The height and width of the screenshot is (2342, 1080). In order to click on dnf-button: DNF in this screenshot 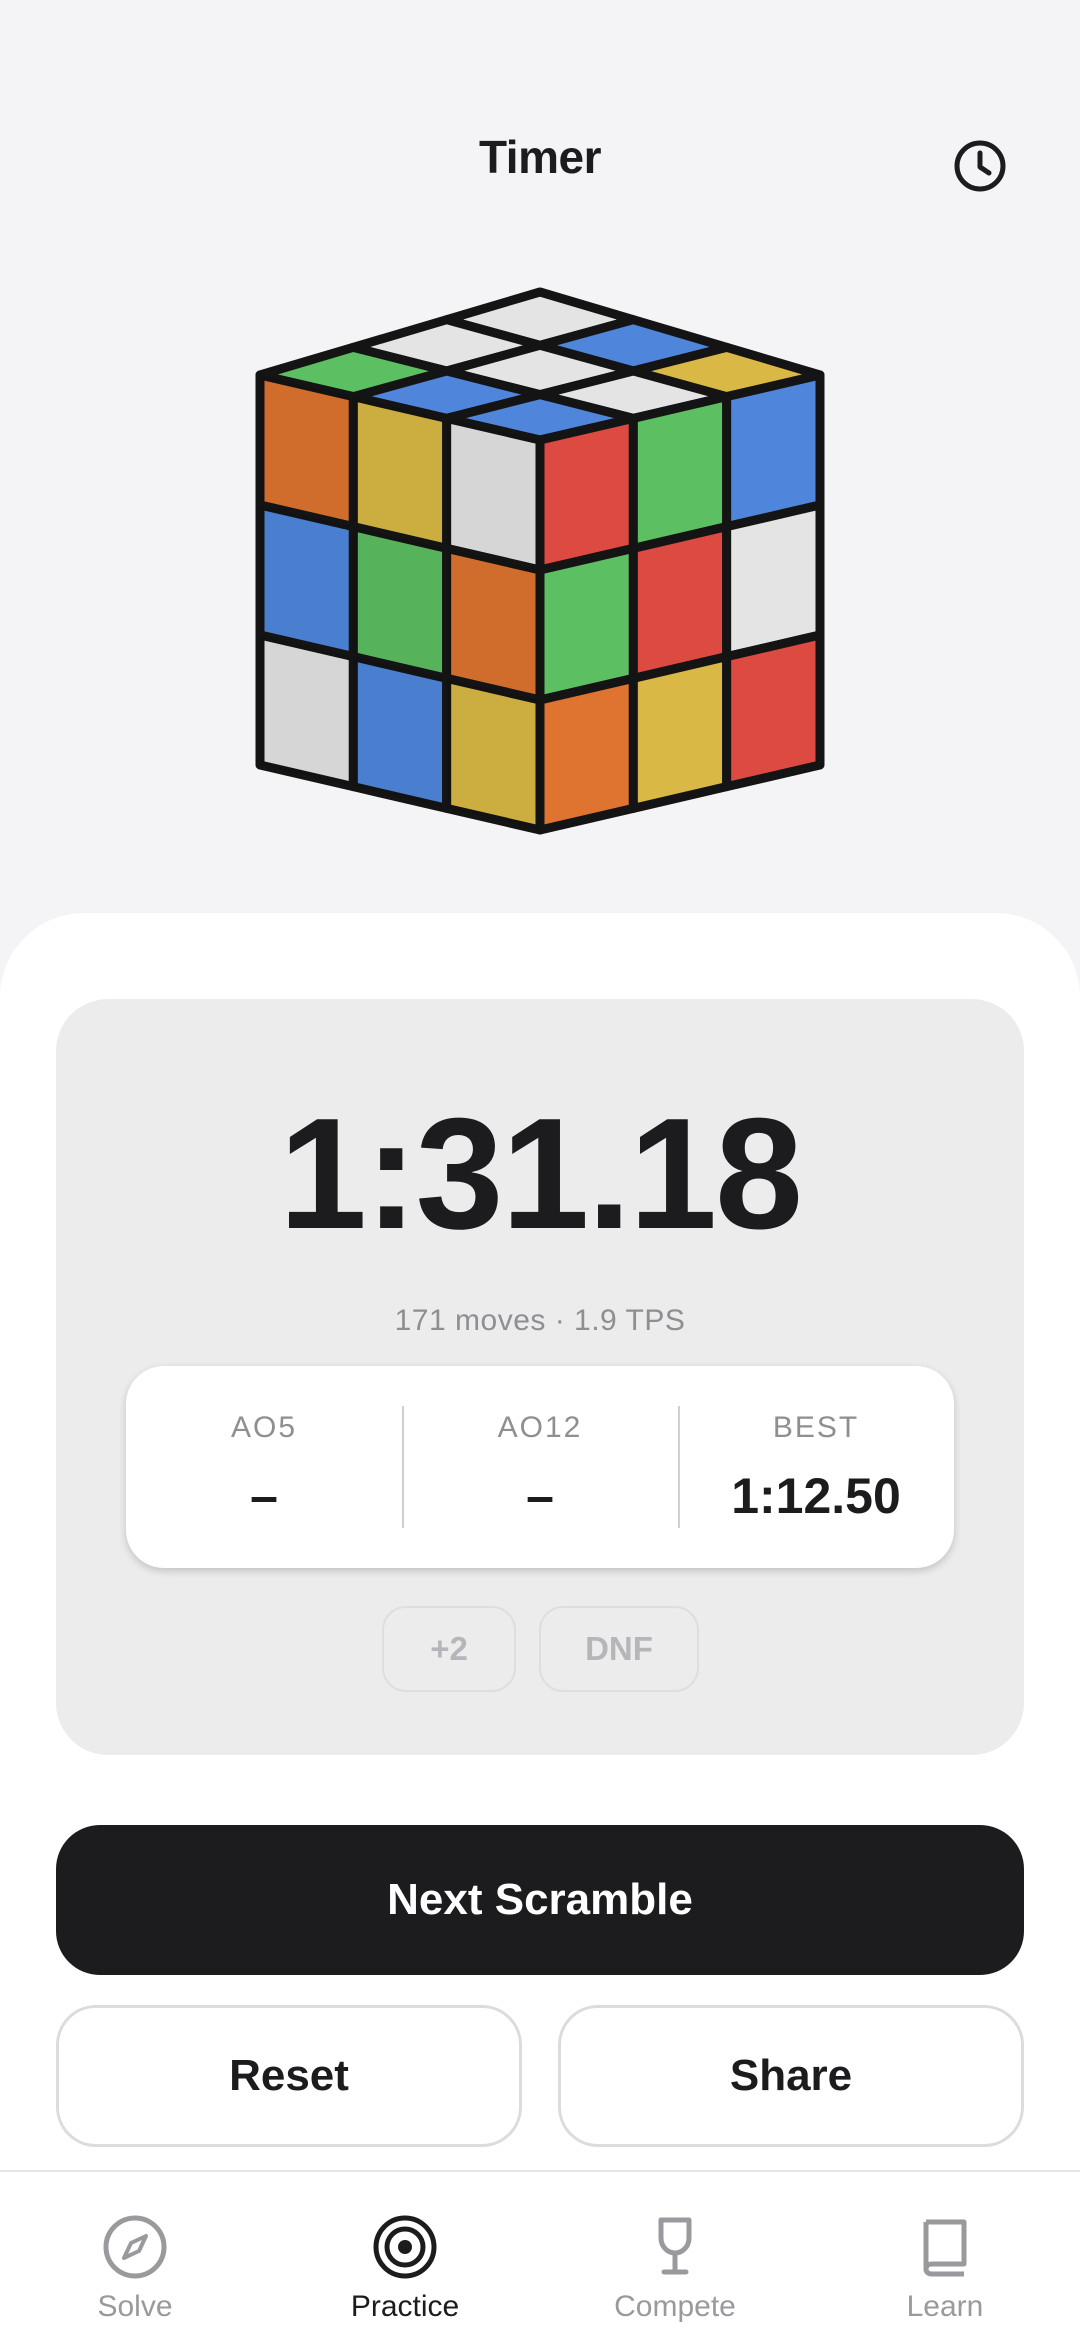, I will do `click(619, 1649)`.